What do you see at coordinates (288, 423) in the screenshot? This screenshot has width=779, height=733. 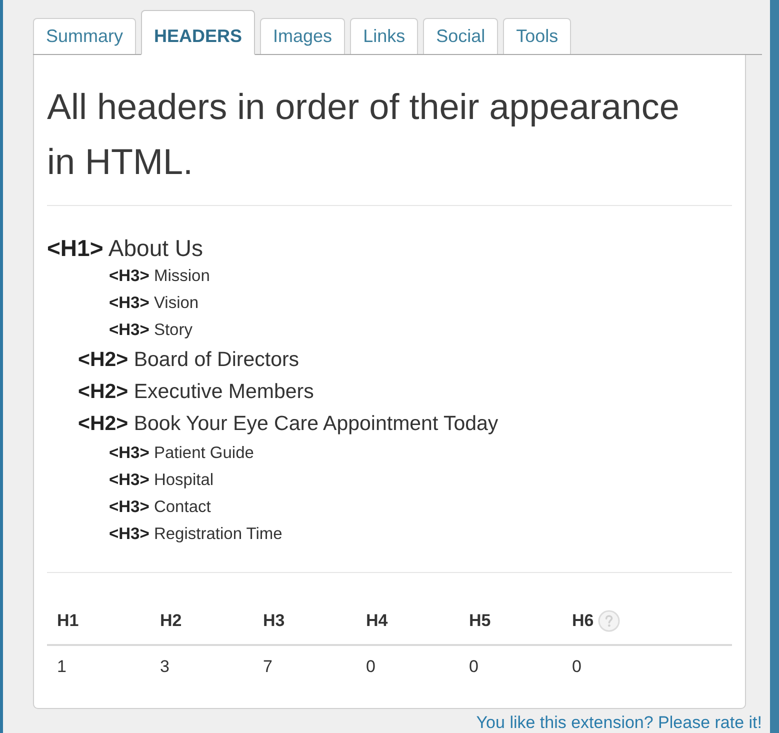 I see `header-item: <H2> Book Your Eye Care Appointment Today` at bounding box center [288, 423].